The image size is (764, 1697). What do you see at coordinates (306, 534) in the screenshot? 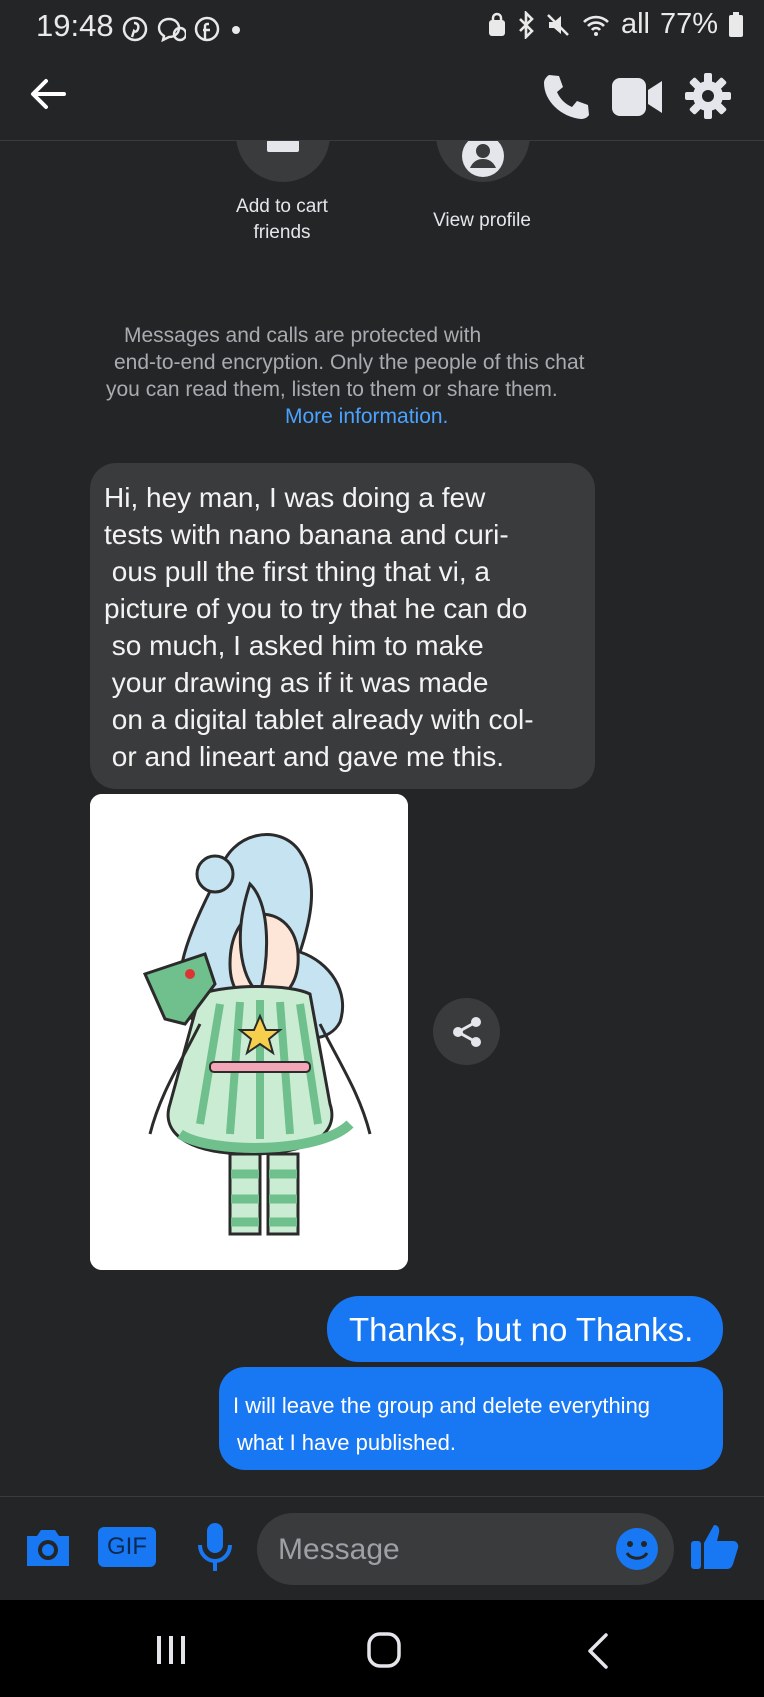
I see `message-line: tests with nano banana and curi-` at bounding box center [306, 534].